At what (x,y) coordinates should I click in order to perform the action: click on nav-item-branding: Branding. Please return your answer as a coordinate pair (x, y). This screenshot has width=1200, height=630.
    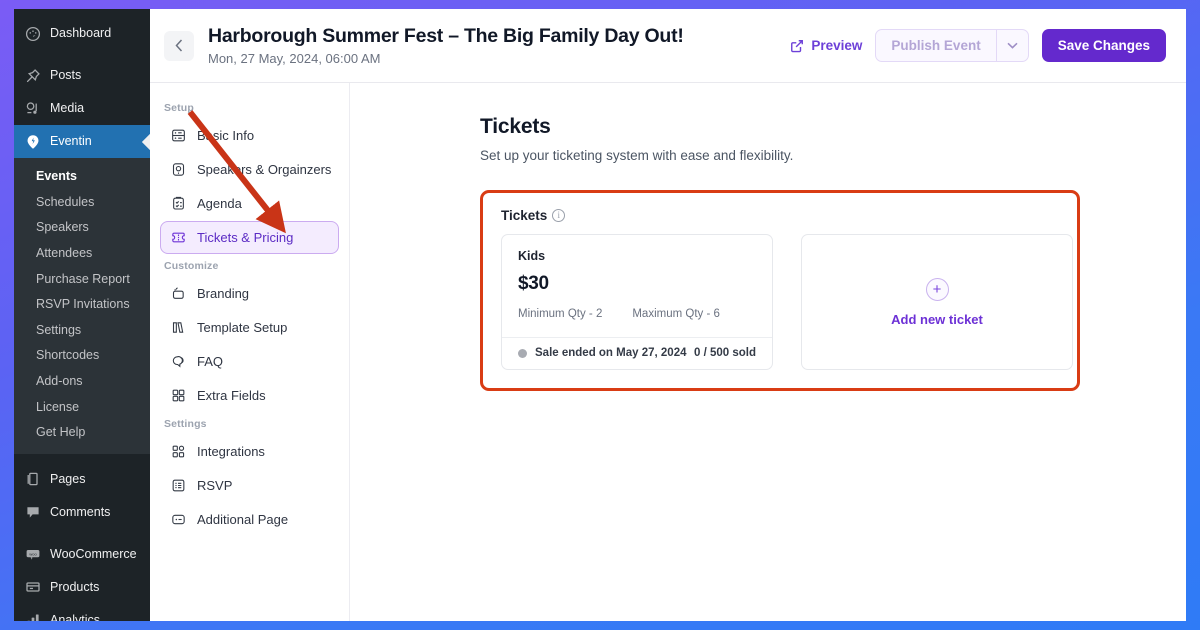
    Looking at the image, I should click on (249, 293).